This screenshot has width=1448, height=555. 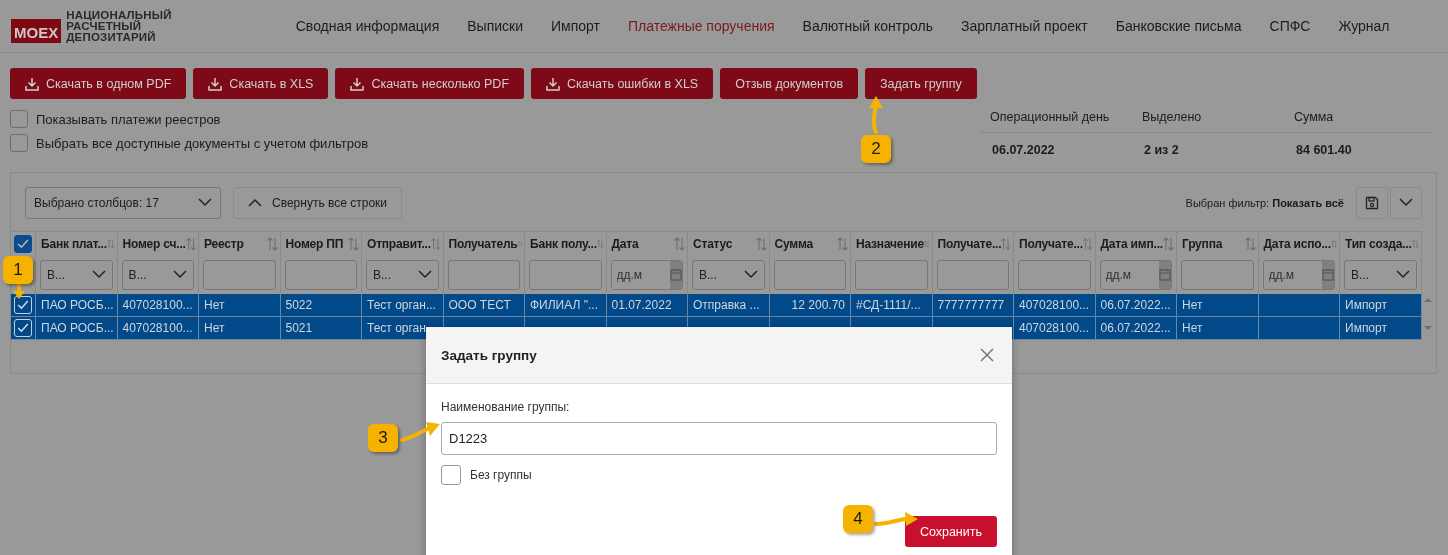 I want to click on column-header: Статус, so click(x=713, y=243).